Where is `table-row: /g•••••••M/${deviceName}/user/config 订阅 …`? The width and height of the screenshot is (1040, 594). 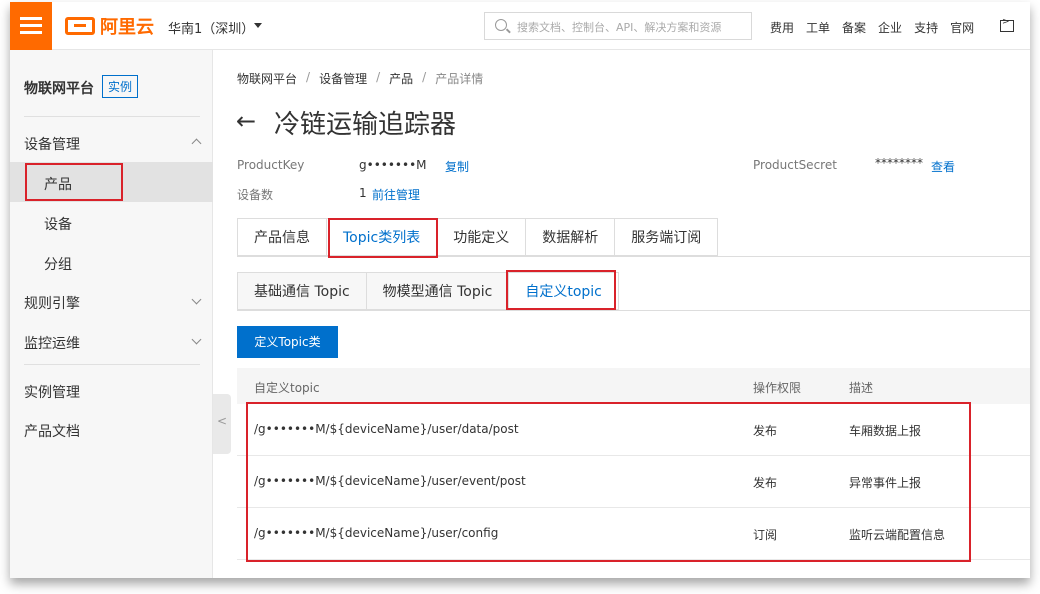 table-row: /g•••••••M/${deviceName}/user/config 订阅 … is located at coordinates (633, 534).